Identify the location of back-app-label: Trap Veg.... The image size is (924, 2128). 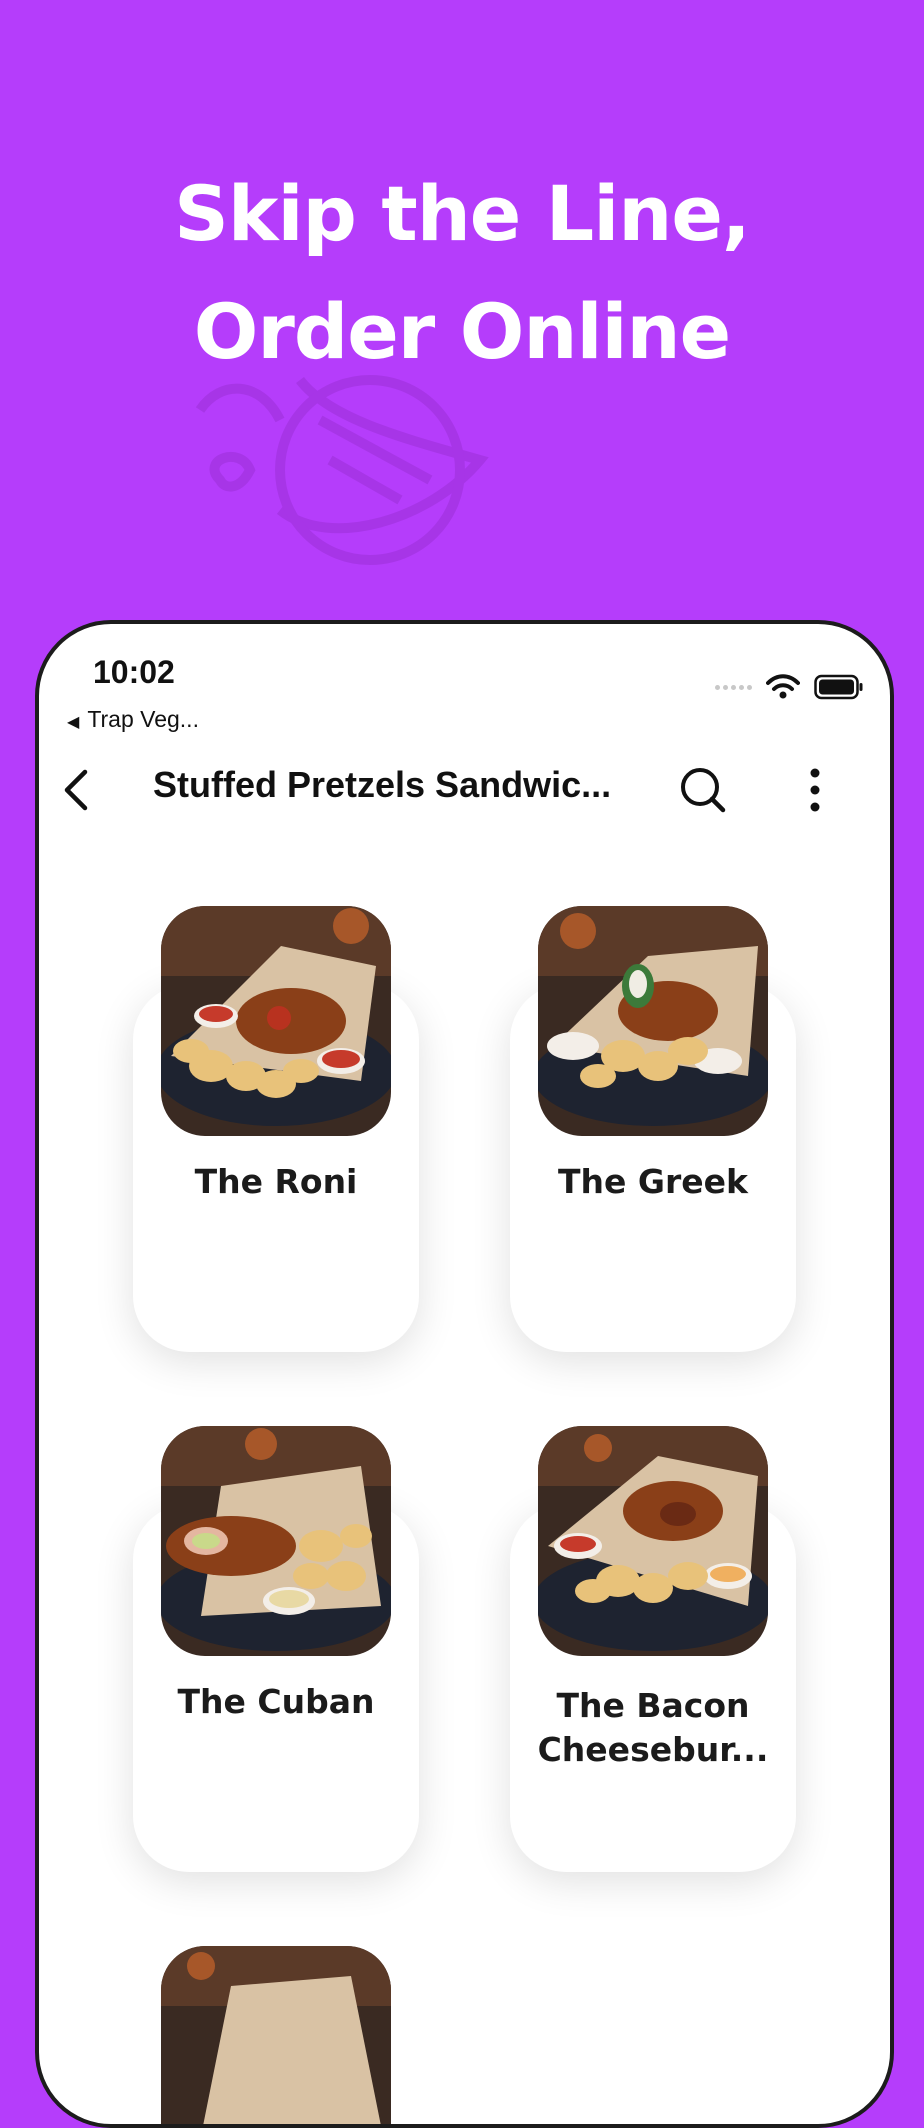
(143, 719).